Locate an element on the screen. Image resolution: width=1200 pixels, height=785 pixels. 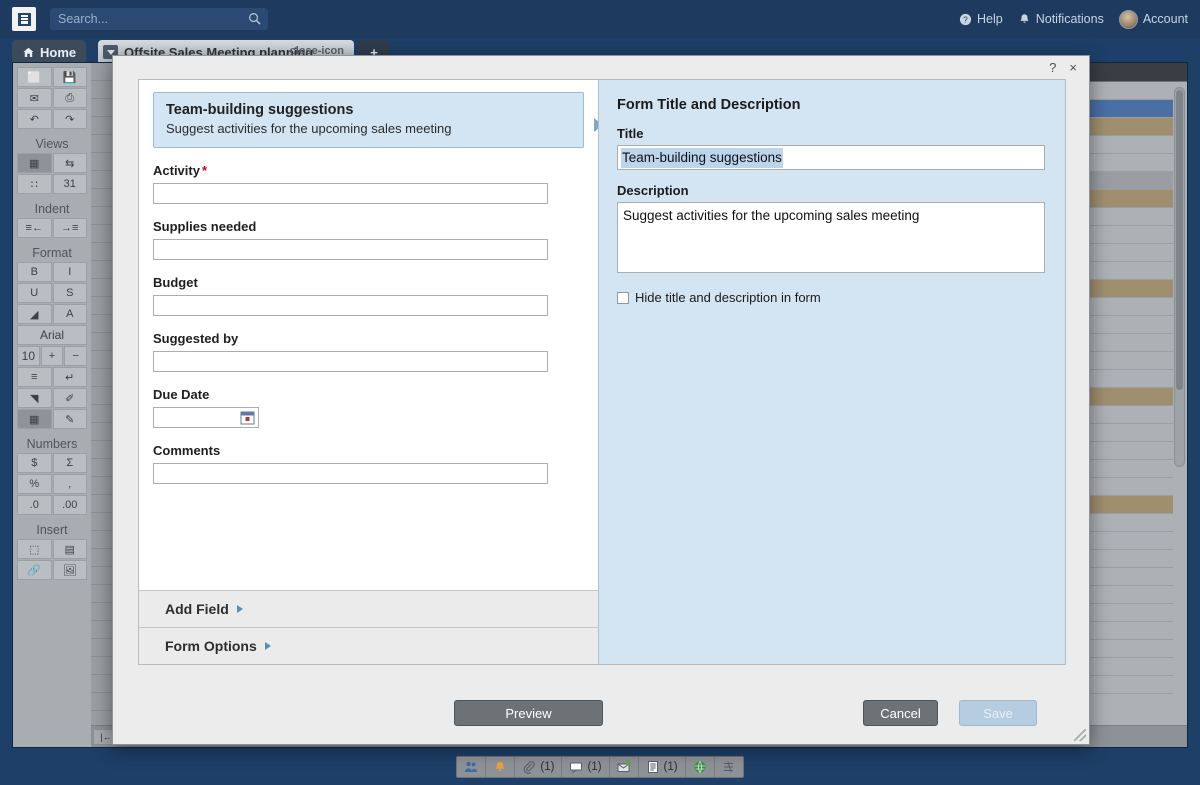
fill-color-icon: ◢ is located at coordinates (34, 314).